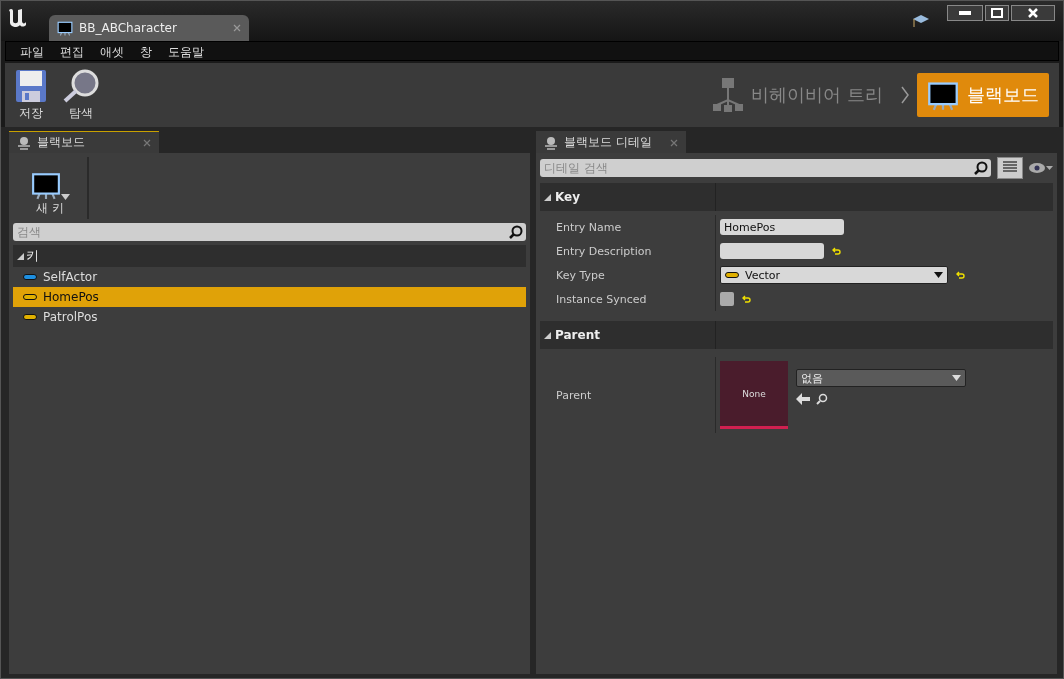  I want to click on view-options-button, so click(1010, 168).